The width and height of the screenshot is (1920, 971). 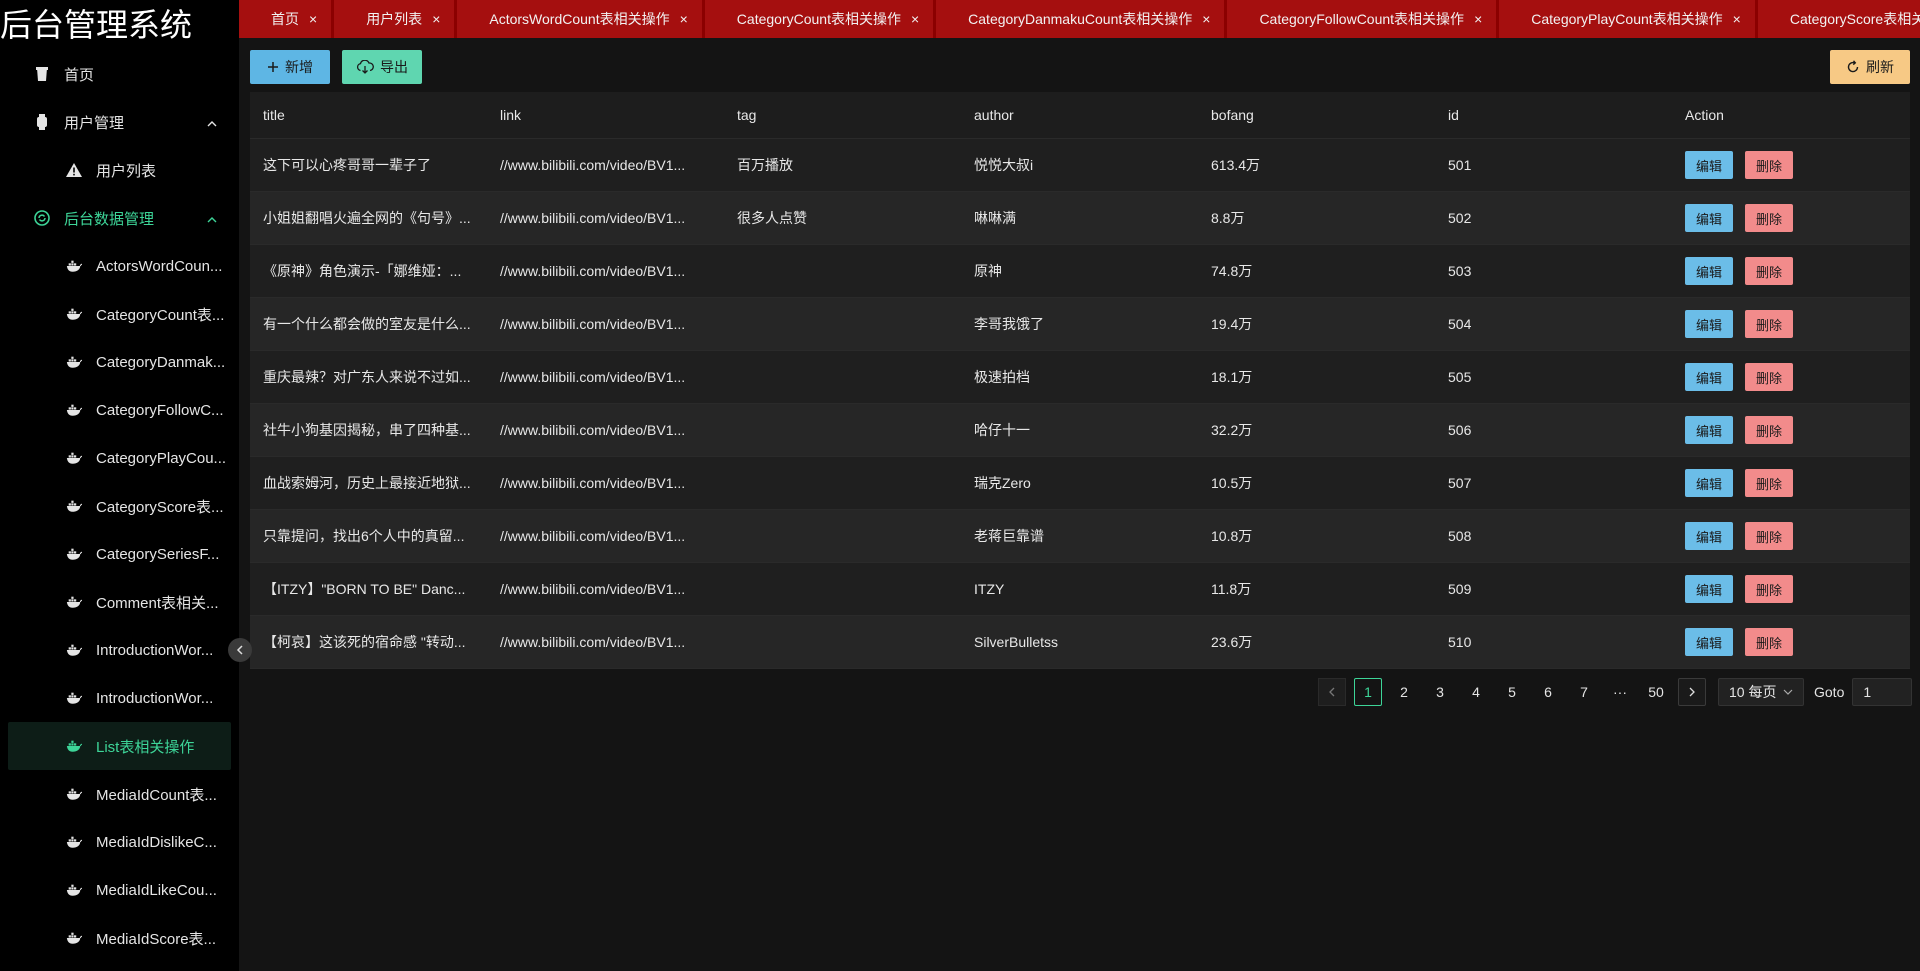 What do you see at coordinates (1628, 19) in the screenshot?
I see `tab: CategoryPlayCount表相关操作 ×` at bounding box center [1628, 19].